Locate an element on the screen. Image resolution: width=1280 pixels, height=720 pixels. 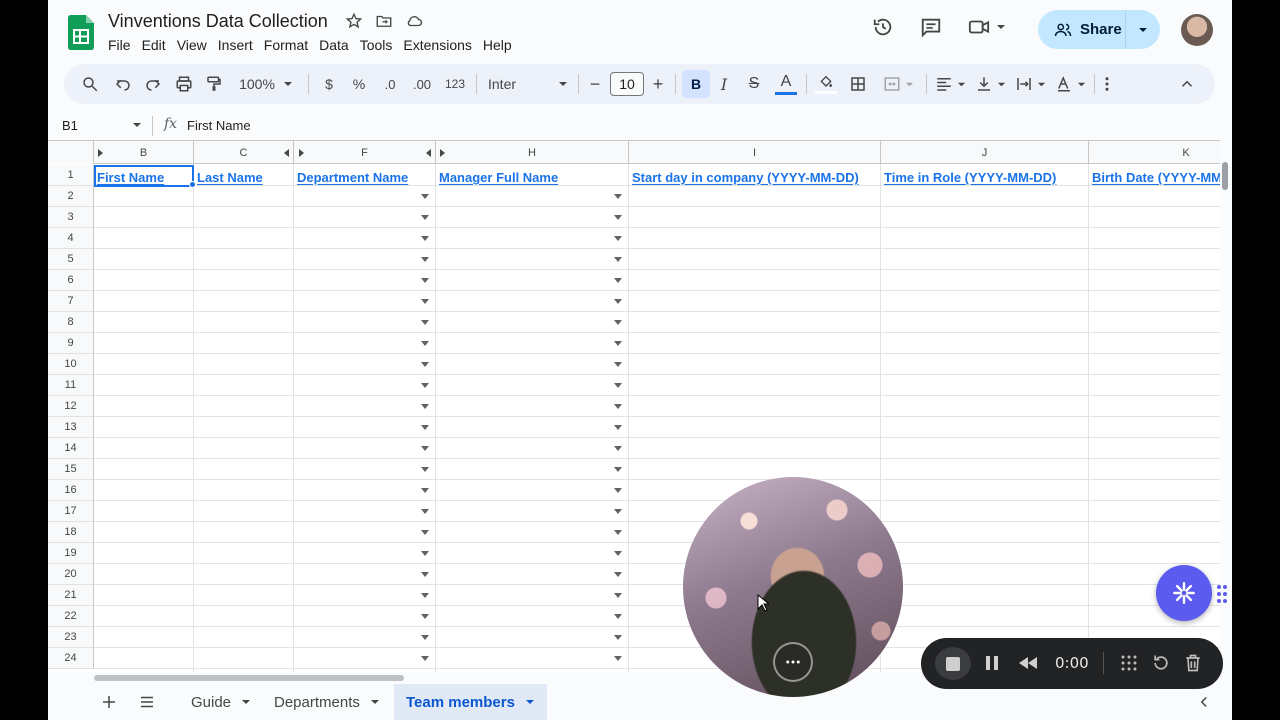
decrease-font-size-icon: − is located at coordinates (595, 84).